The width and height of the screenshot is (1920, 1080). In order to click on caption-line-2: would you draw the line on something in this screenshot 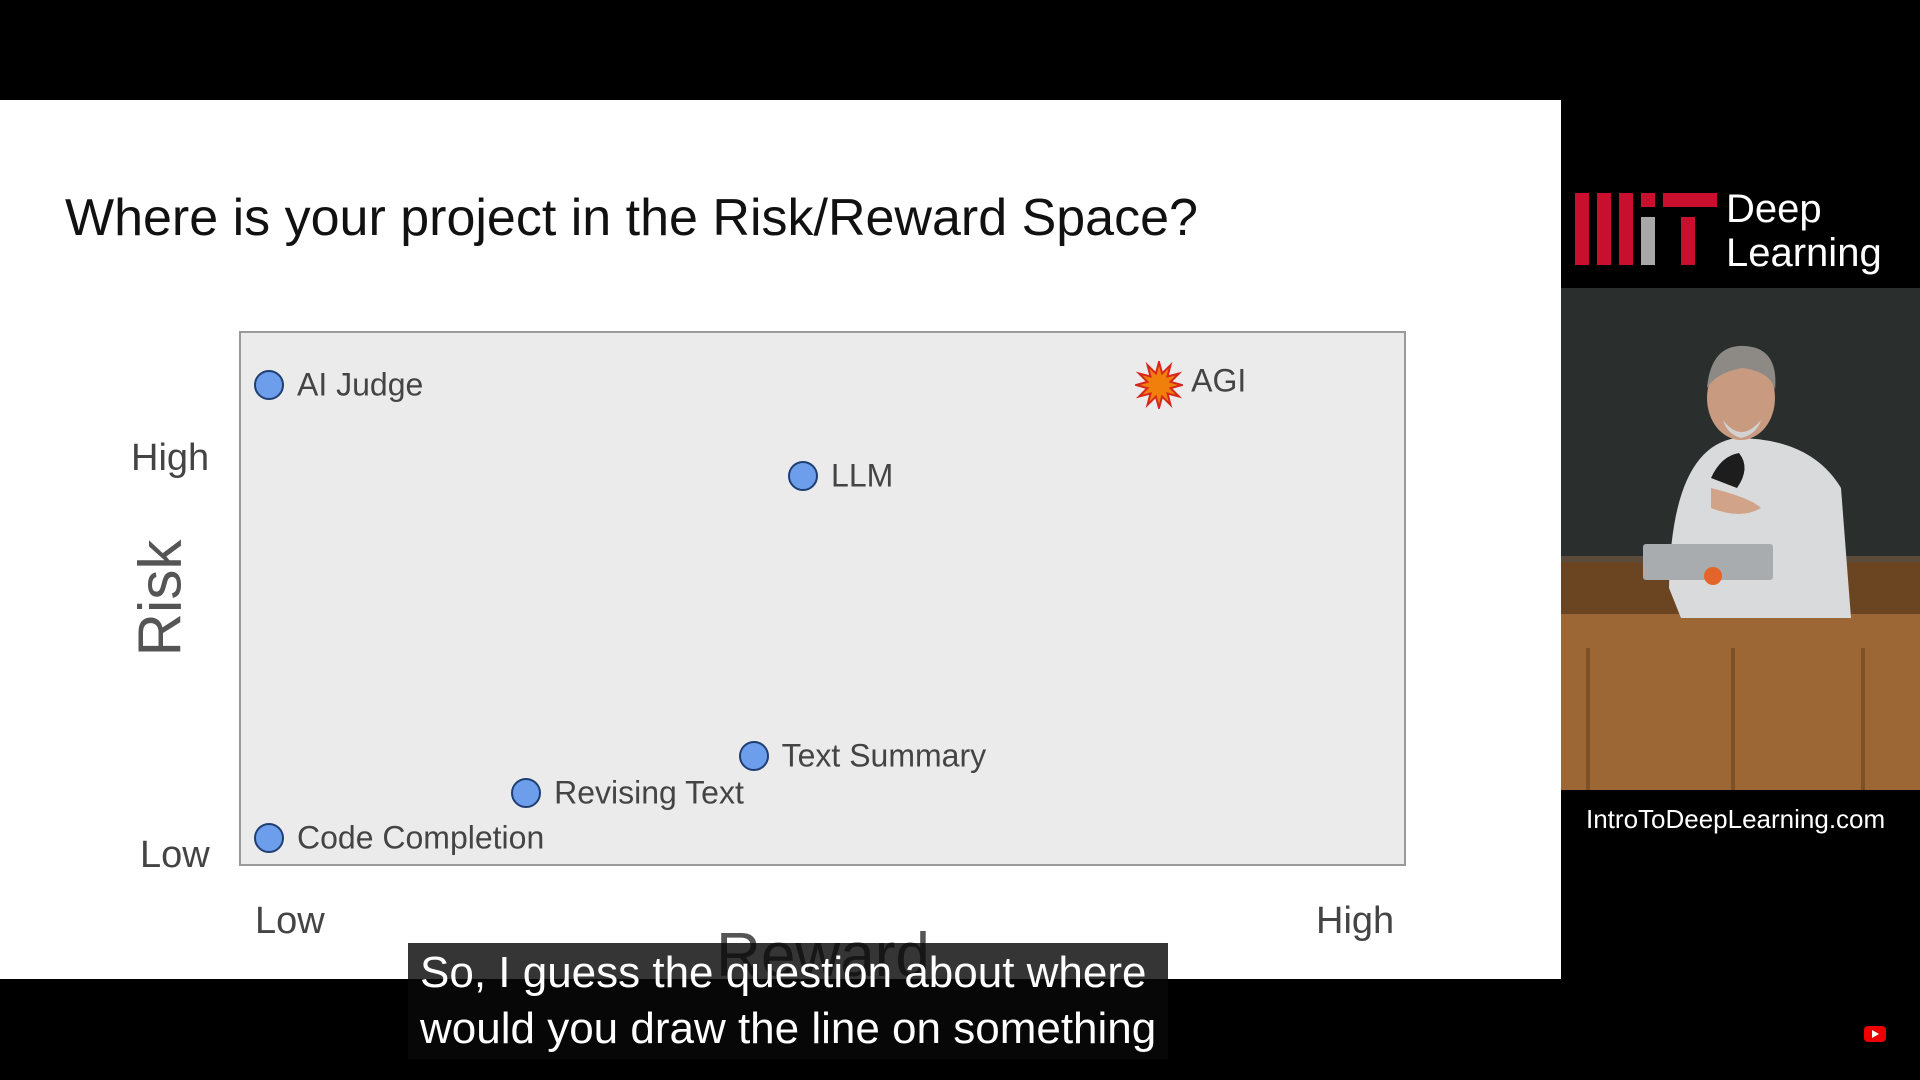, I will do `click(788, 1028)`.